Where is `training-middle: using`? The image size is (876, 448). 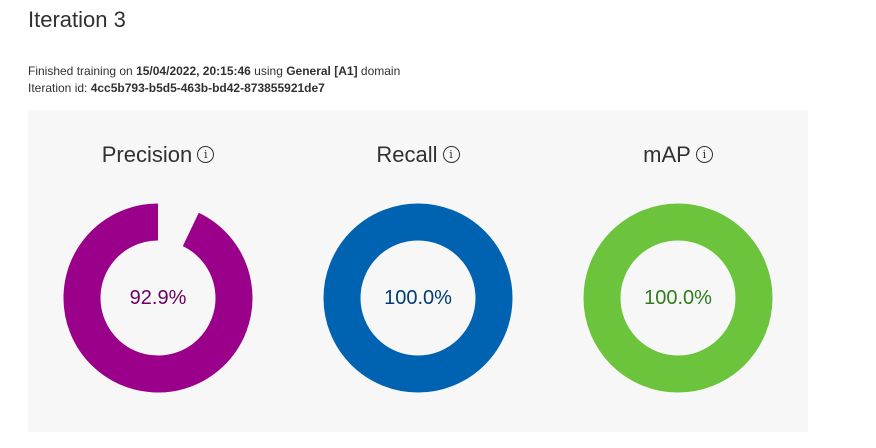 training-middle: using is located at coordinates (268, 71).